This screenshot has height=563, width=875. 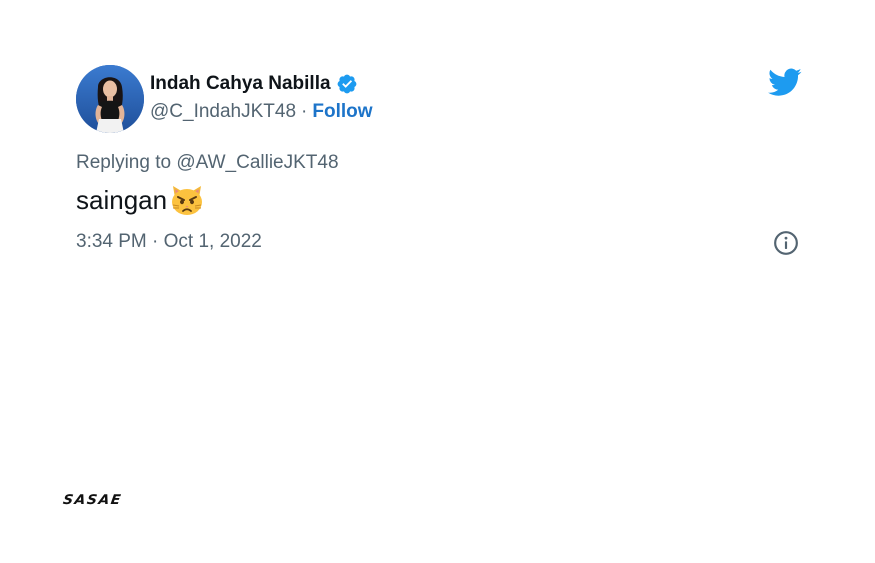 I want to click on info-icon, so click(x=786, y=243).